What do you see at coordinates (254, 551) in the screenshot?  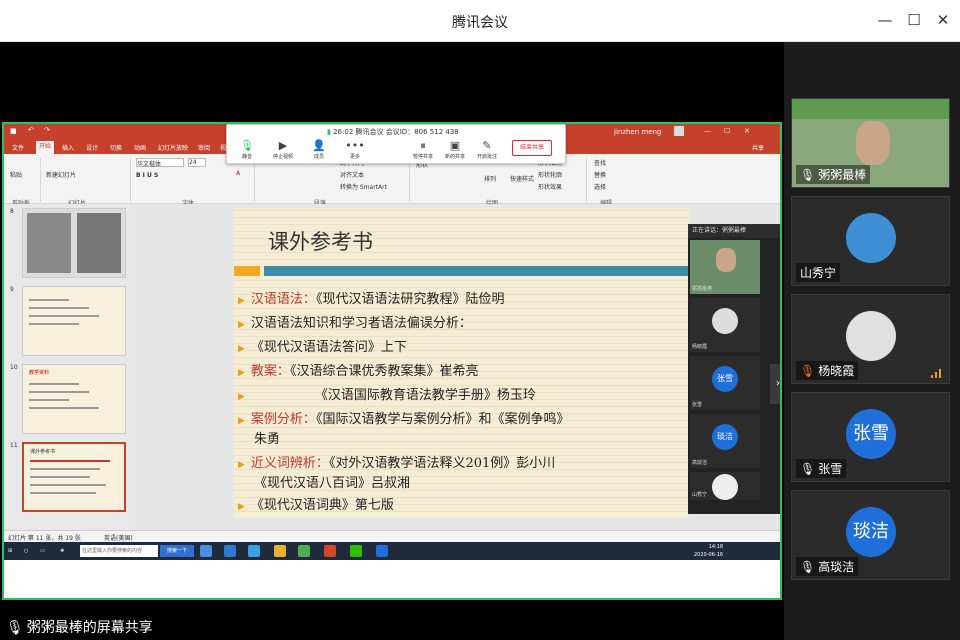 I see `browser-icon` at bounding box center [254, 551].